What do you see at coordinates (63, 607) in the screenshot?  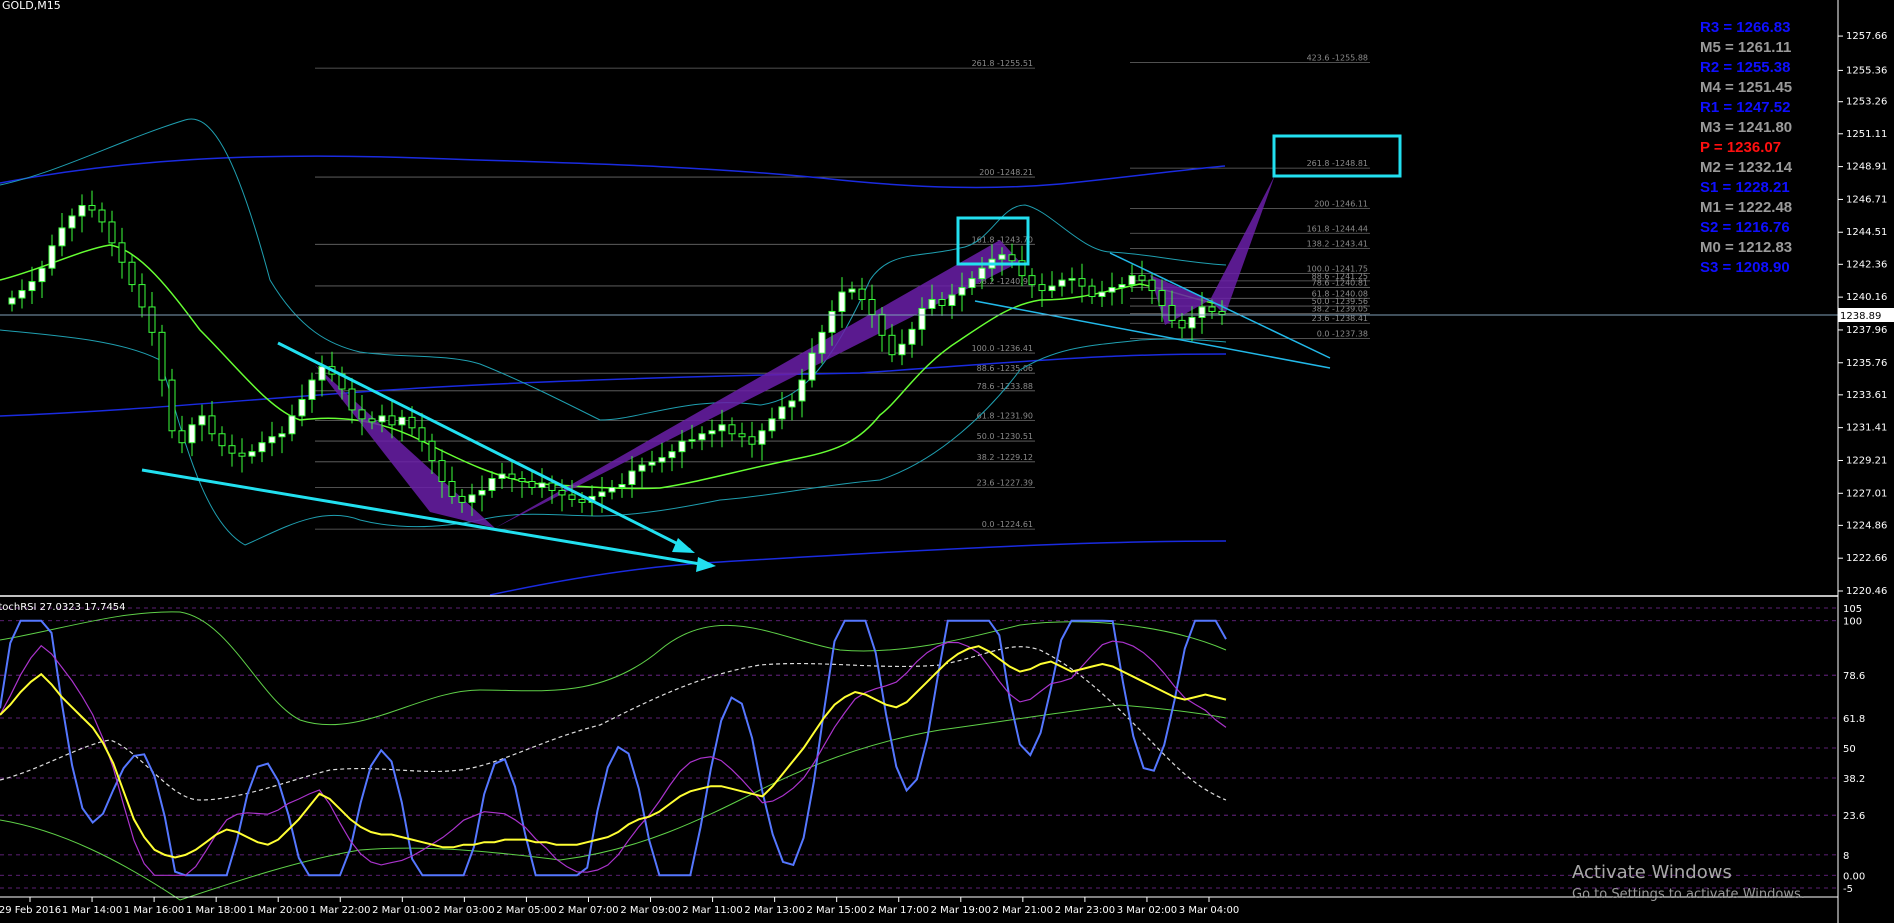 I see `indicator-label: StochRSI 27.0323 17.7454` at bounding box center [63, 607].